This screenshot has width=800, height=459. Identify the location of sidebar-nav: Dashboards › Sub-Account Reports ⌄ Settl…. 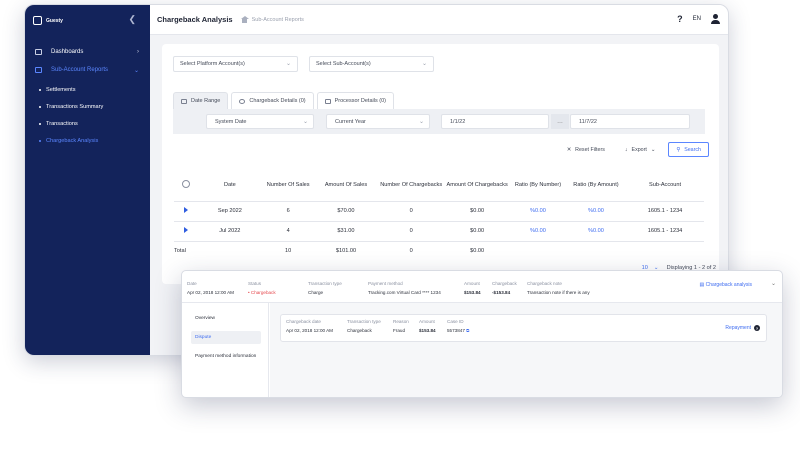
(87, 96).